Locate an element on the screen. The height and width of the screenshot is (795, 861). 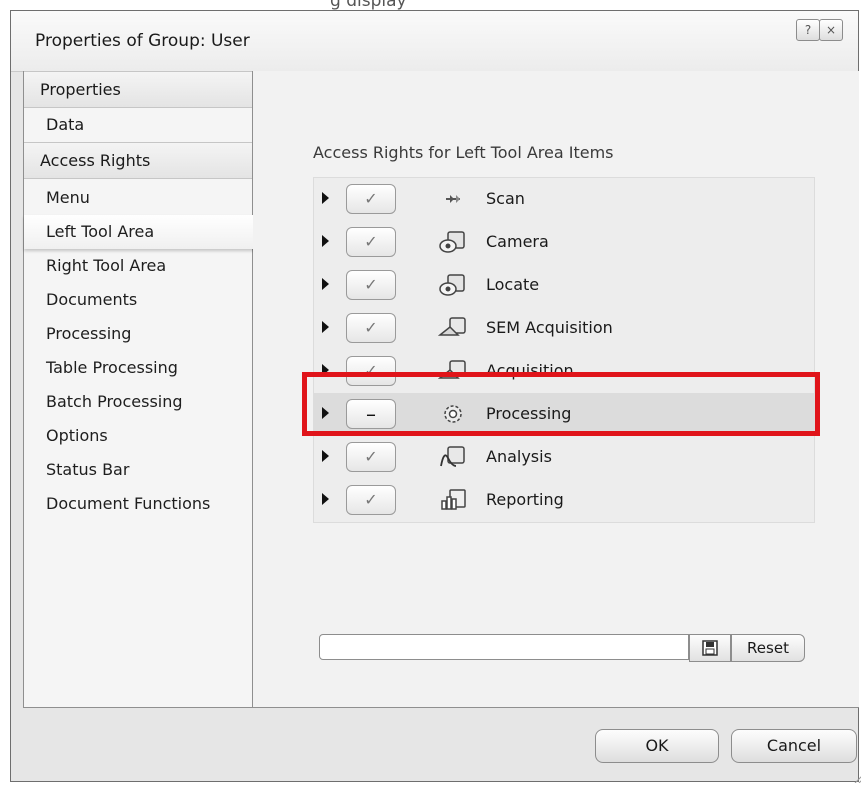
list-item: ✓ SEM Acquisition is located at coordinates (564, 328).